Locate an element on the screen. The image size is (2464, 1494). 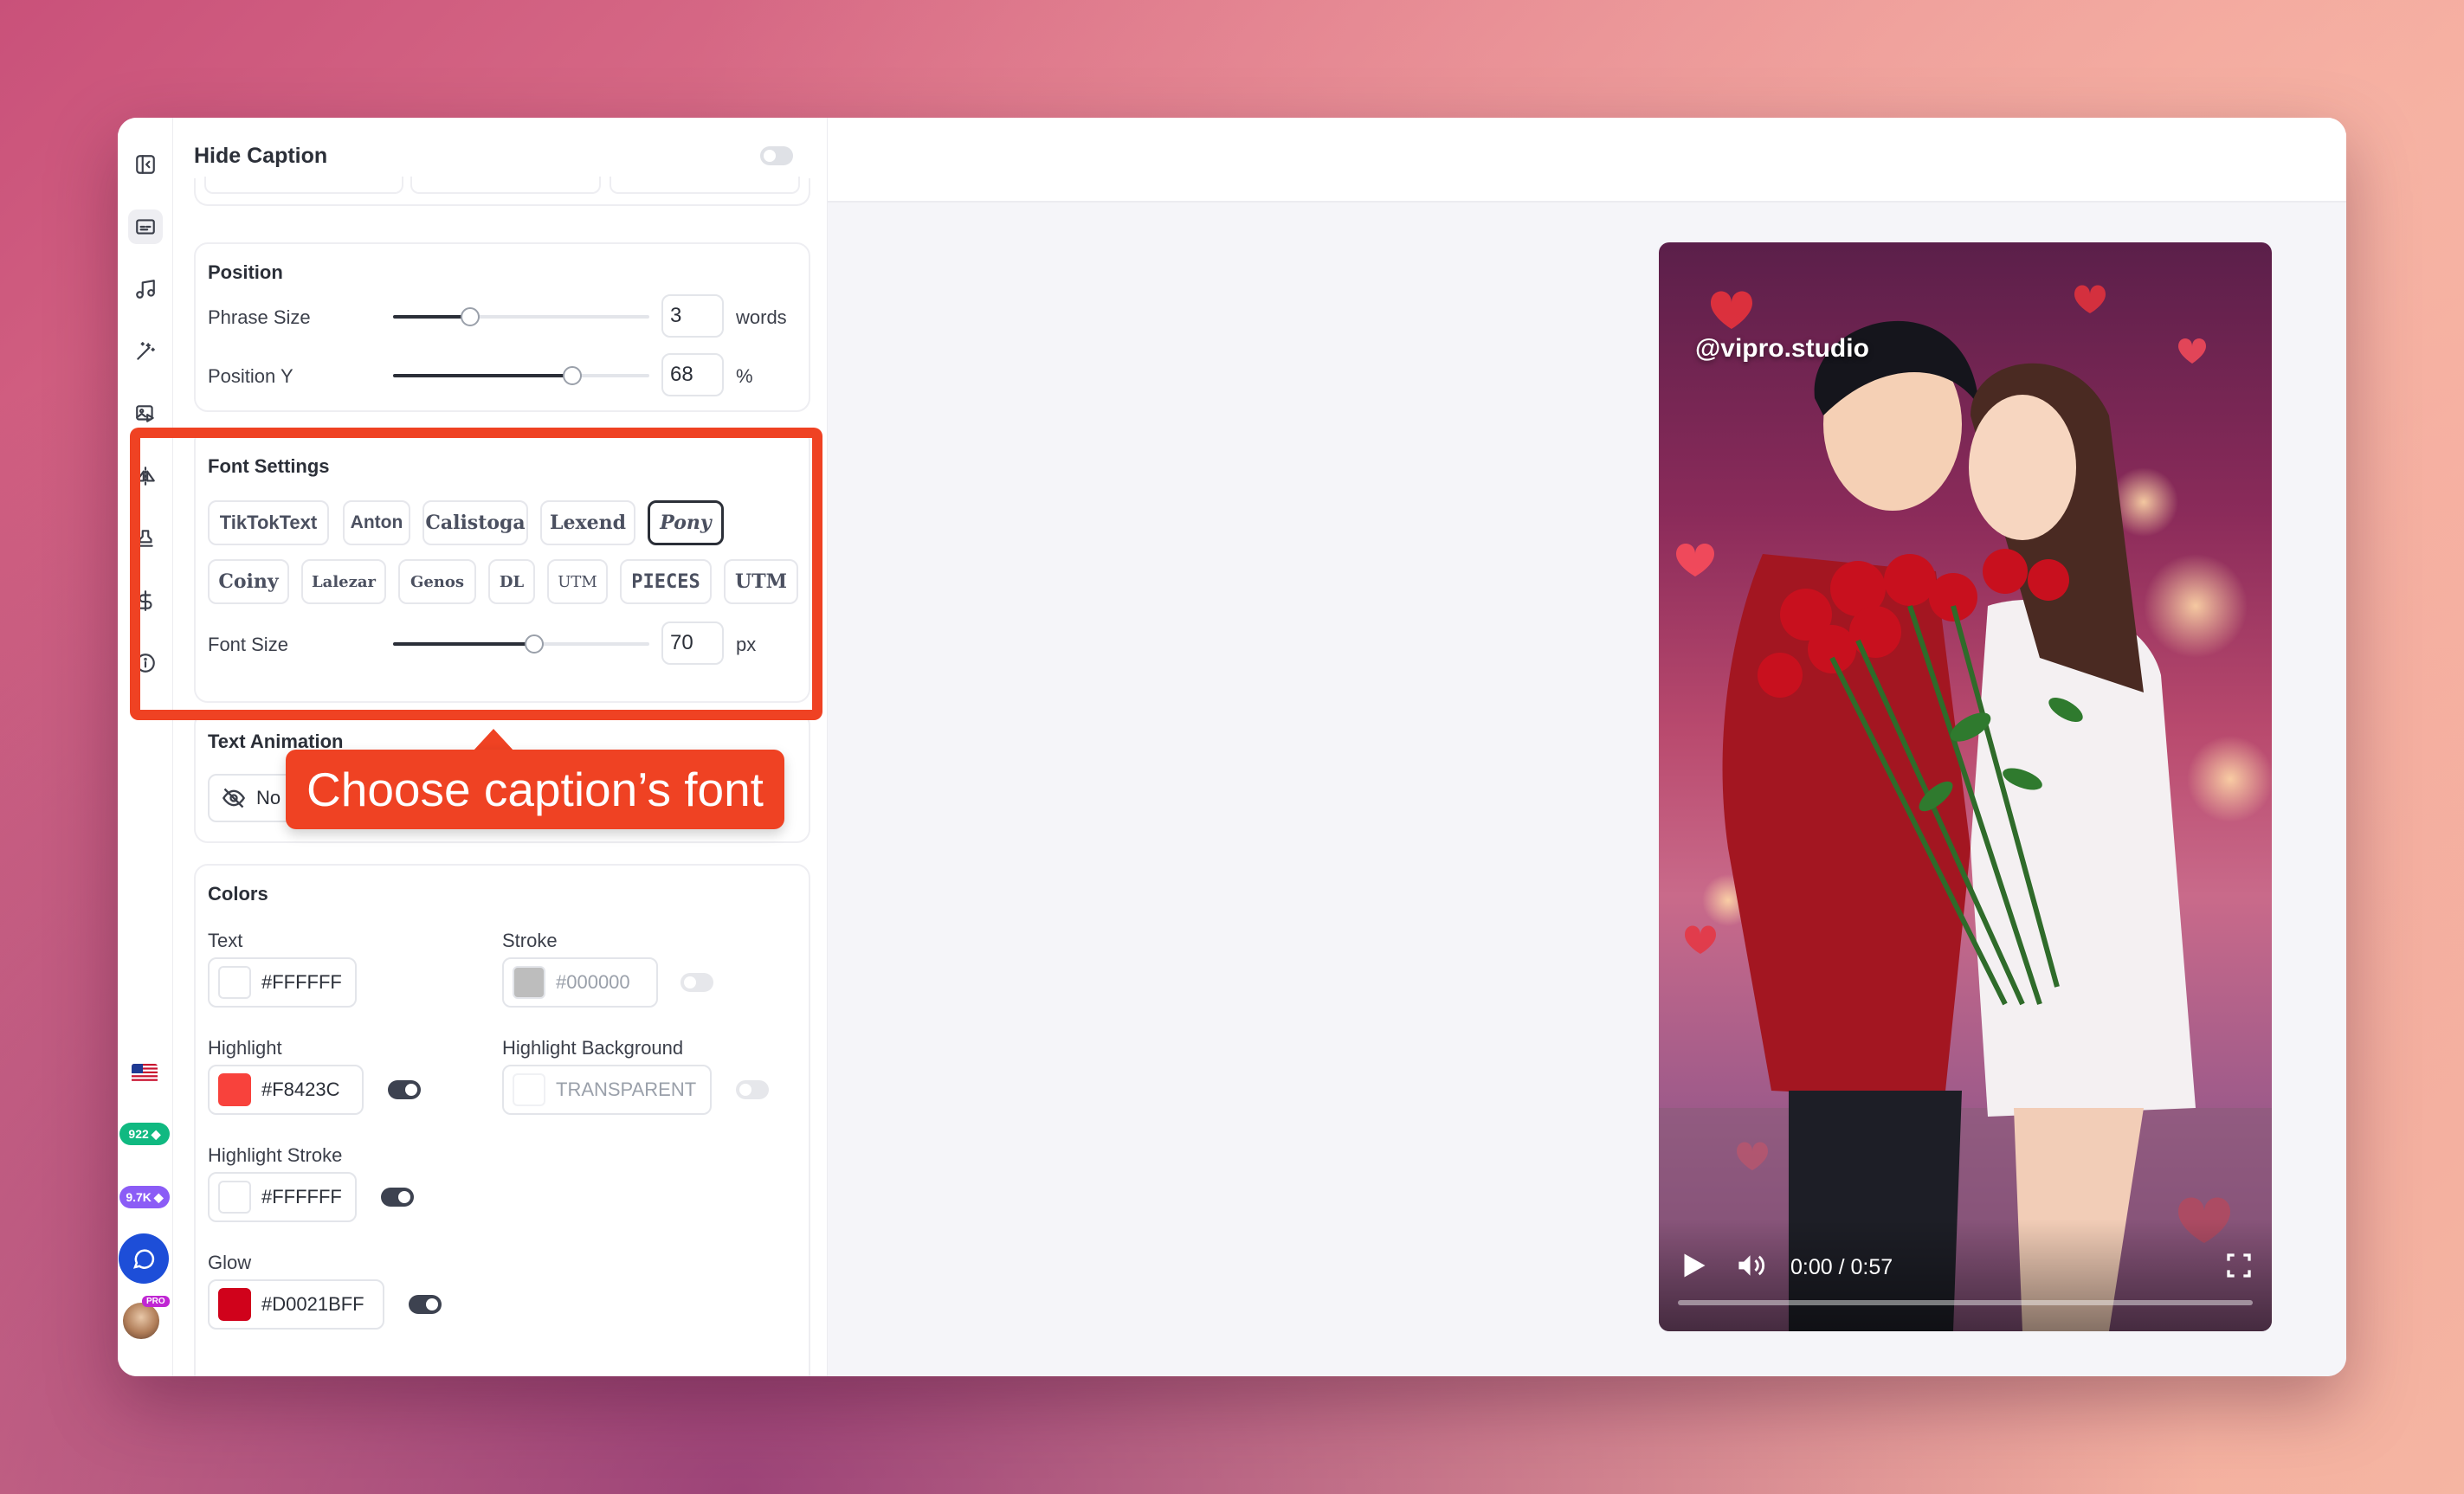
pricing-tab-button is located at coordinates (145, 600).